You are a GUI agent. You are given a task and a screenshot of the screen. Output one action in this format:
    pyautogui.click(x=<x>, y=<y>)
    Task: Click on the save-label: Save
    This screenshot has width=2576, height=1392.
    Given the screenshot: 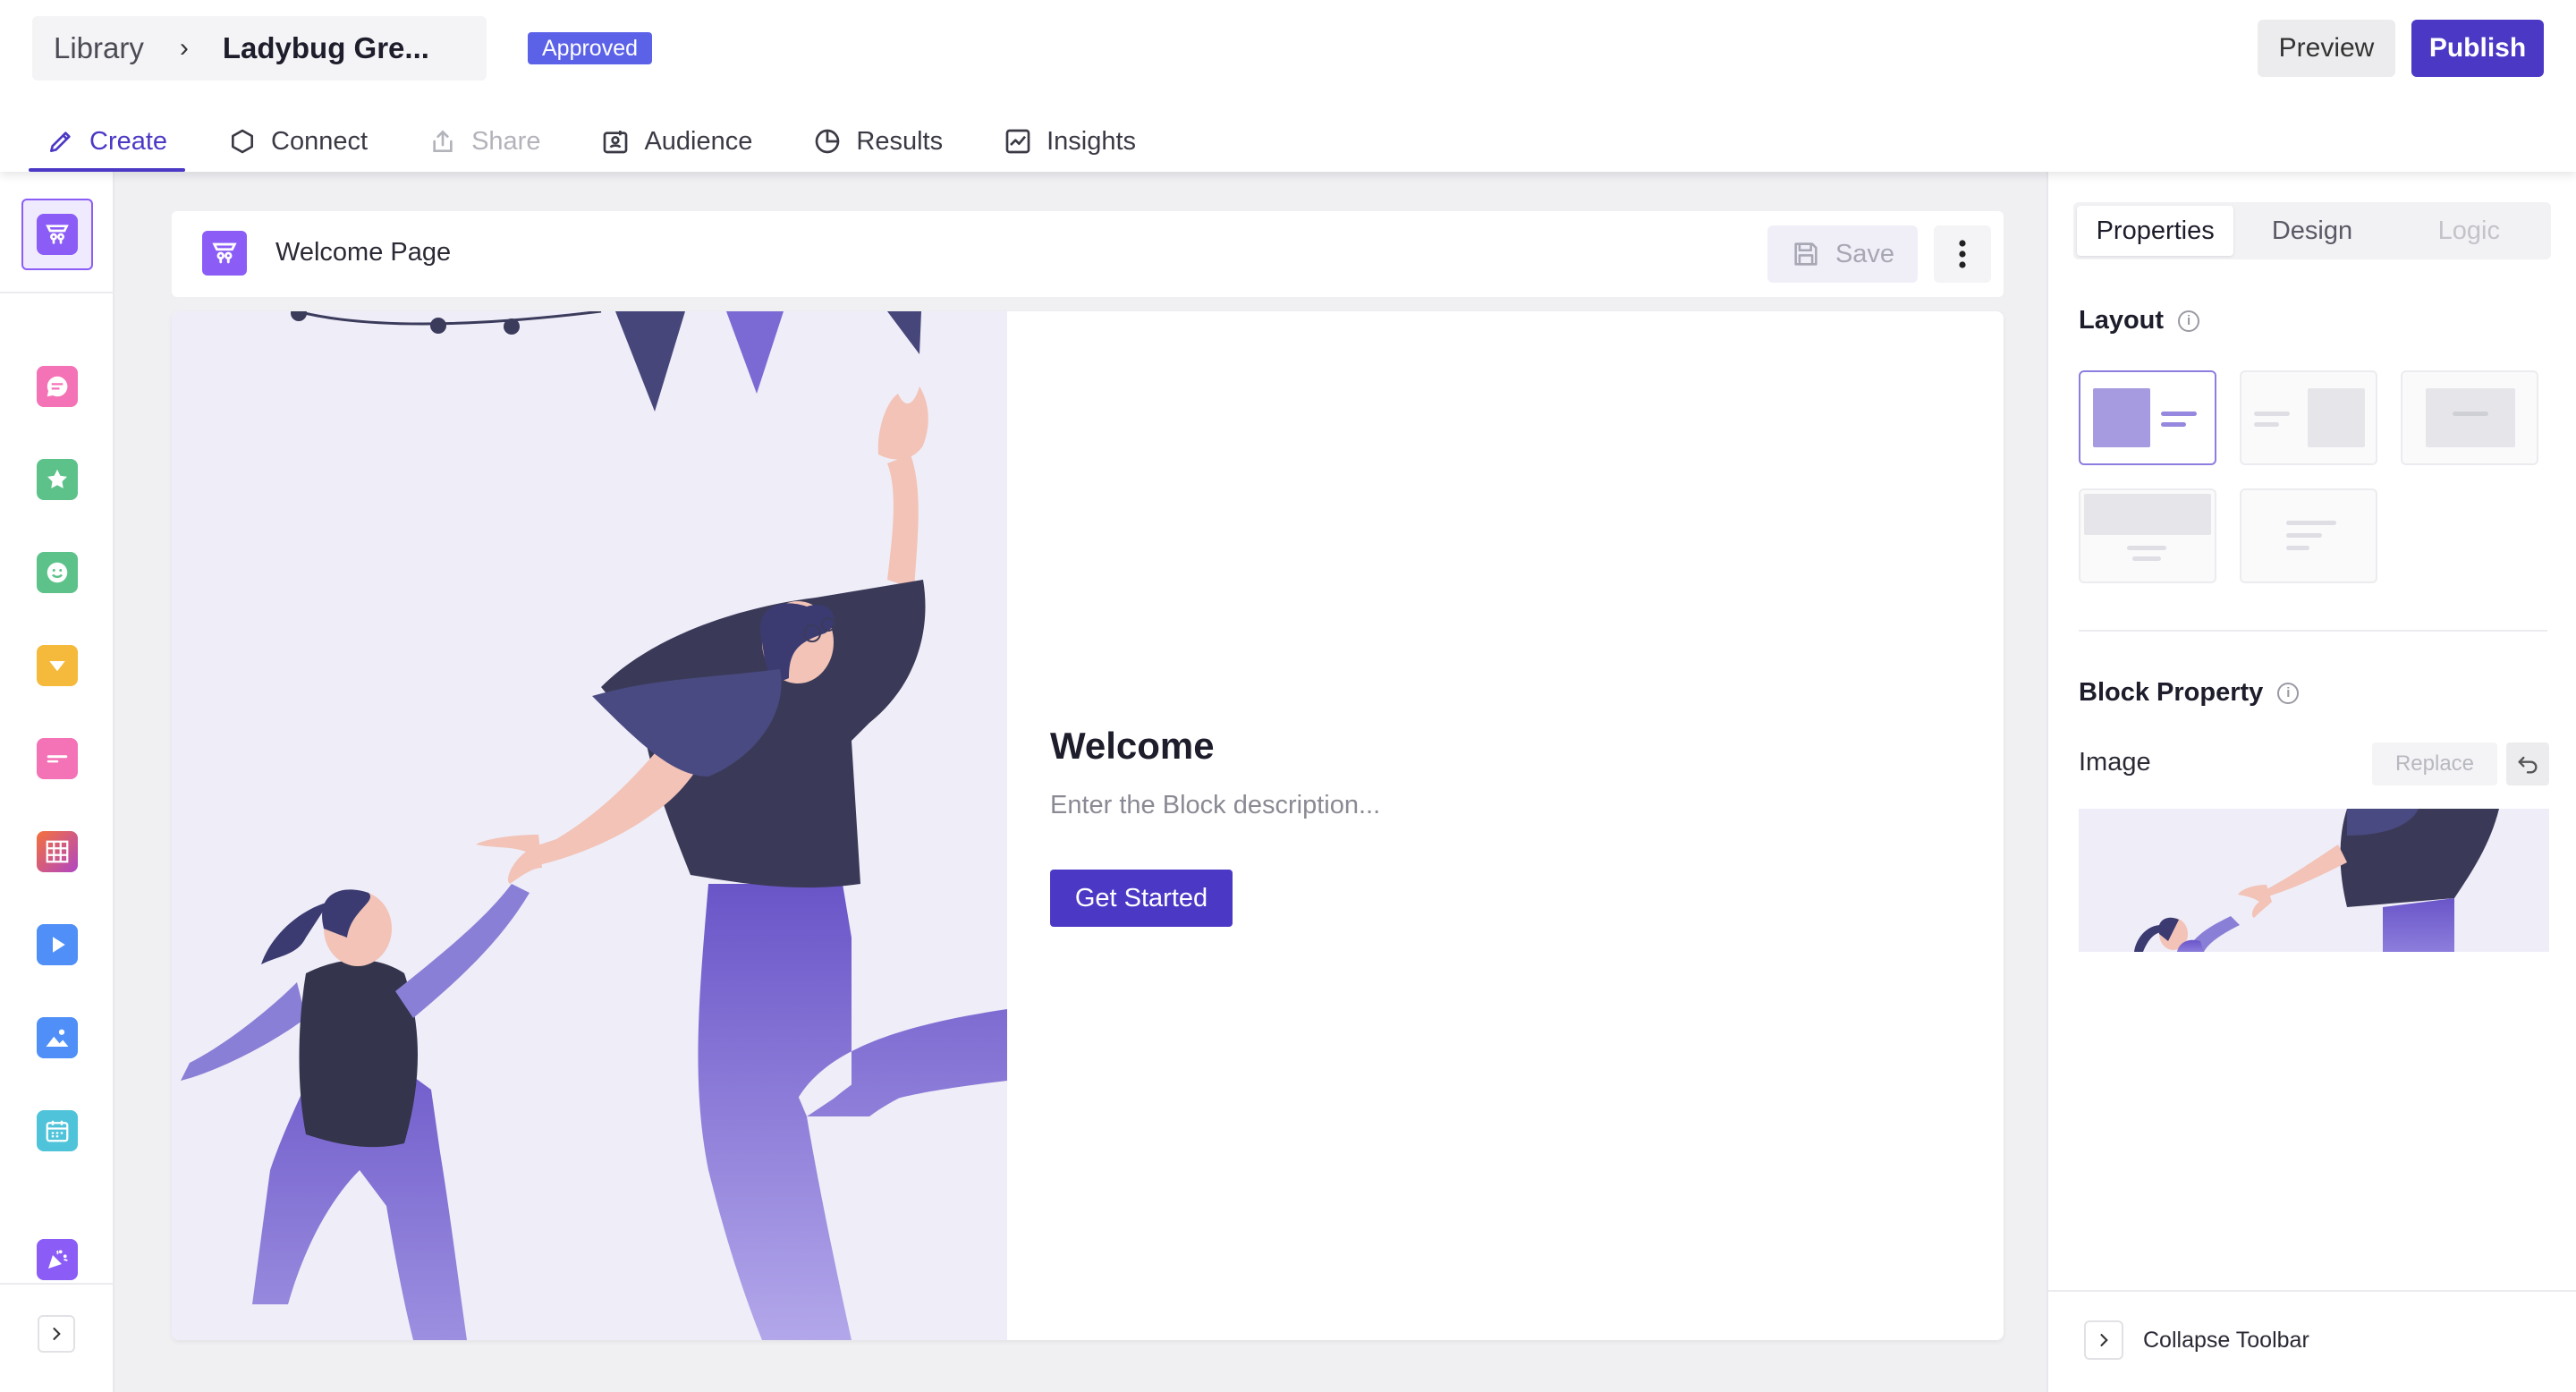 What is the action you would take?
    pyautogui.click(x=1865, y=253)
    